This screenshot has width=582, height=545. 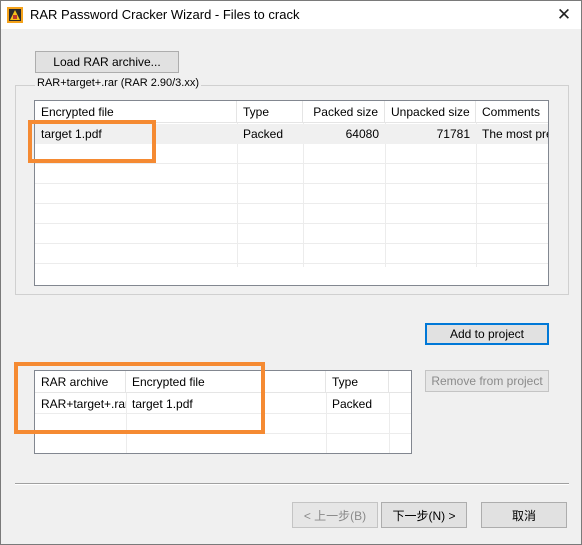 I want to click on back-button: < 上一步(B), so click(x=335, y=515).